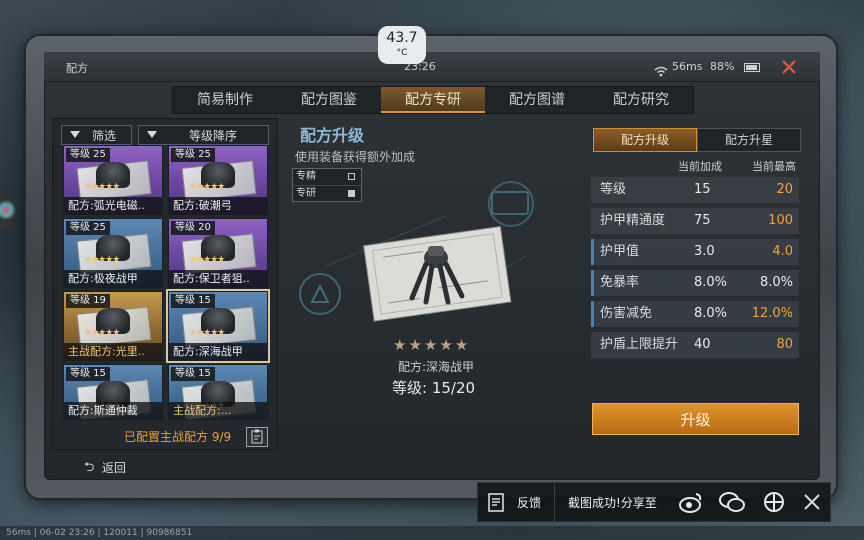 This screenshot has width=864, height=540. Describe the element at coordinates (695, 221) in the screenshot. I see `stat-row: 护甲精通度 75 100` at that location.